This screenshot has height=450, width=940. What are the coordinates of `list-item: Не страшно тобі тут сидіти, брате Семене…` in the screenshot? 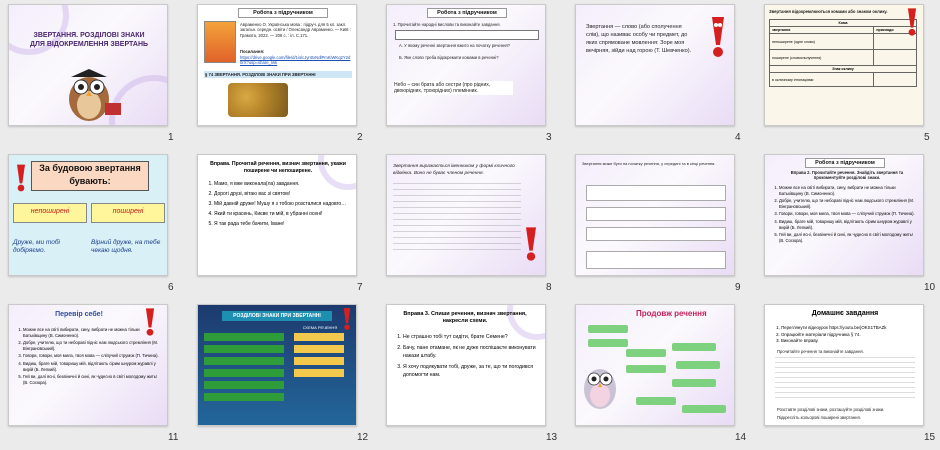 It's located at (470, 337).